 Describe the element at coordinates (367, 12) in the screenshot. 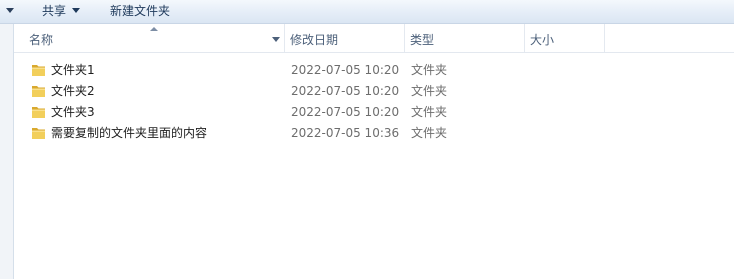

I see `command-bar: 共享 新建文件夹` at that location.